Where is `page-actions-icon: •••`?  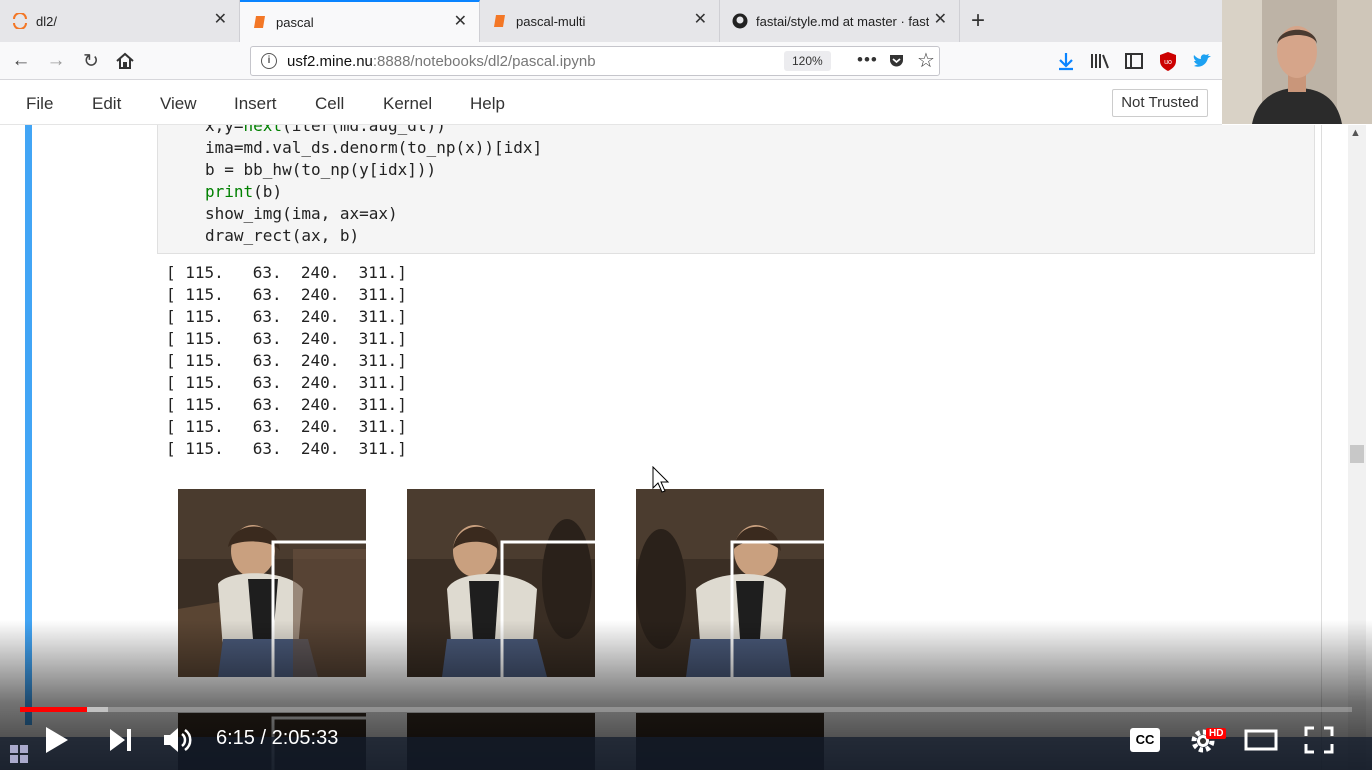
page-actions-icon: ••• is located at coordinates (867, 60).